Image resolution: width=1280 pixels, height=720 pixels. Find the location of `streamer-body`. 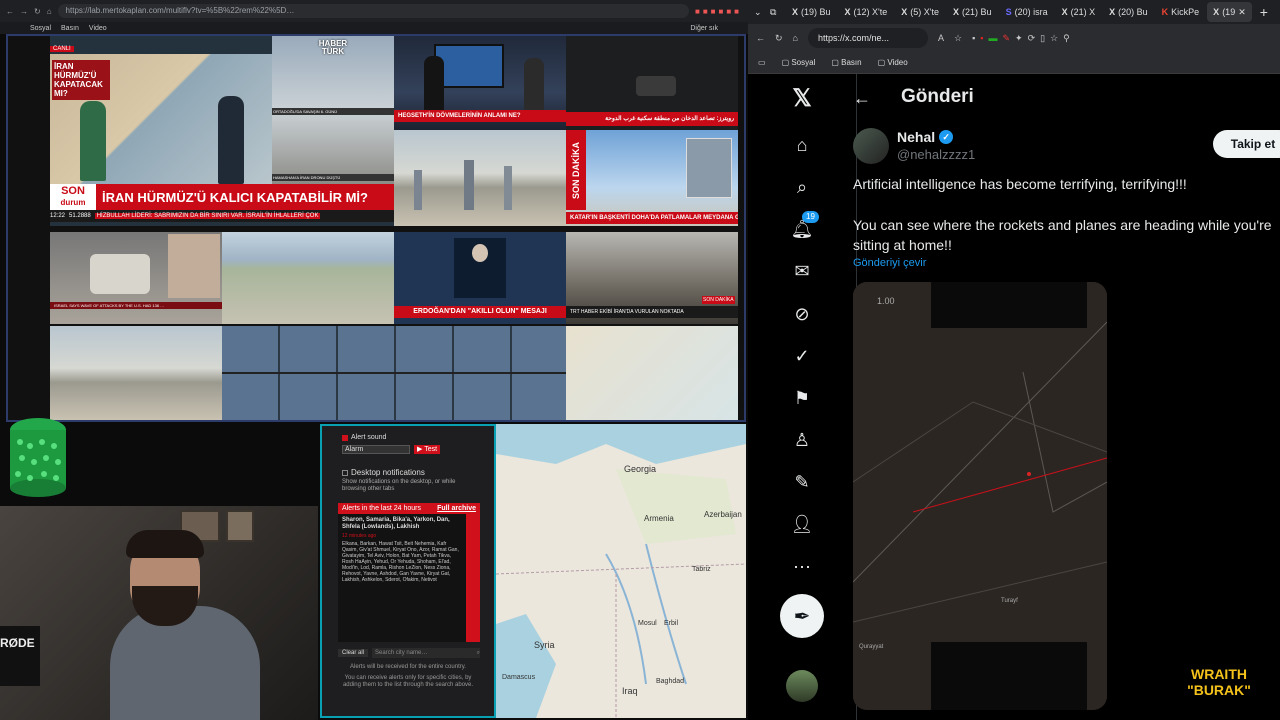

streamer-body is located at coordinates (185, 663).